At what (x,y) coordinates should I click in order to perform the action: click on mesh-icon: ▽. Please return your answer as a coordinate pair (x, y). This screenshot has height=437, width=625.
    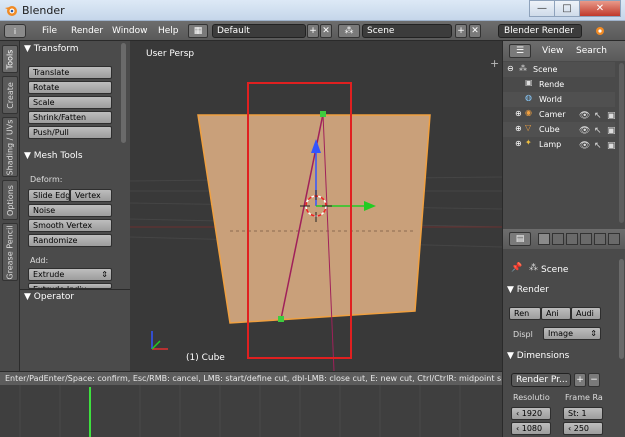
    Looking at the image, I should click on (528, 127).